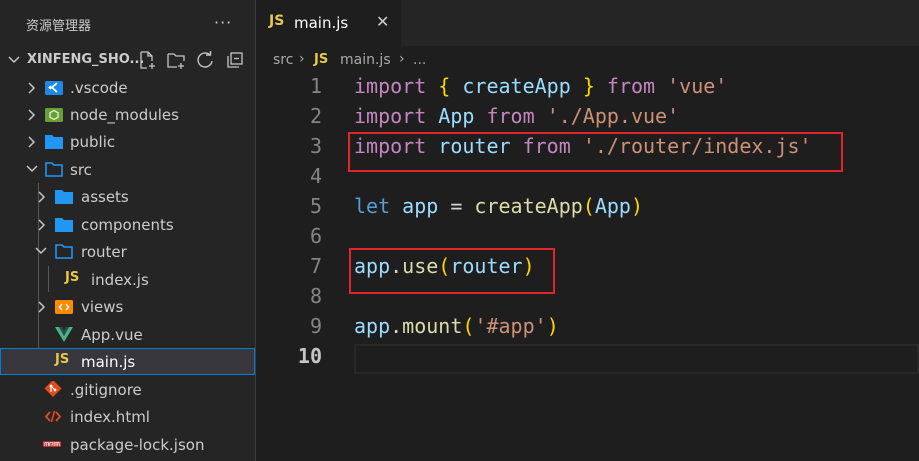  I want to click on tree-item-node-modules: node_modules, so click(127, 114).